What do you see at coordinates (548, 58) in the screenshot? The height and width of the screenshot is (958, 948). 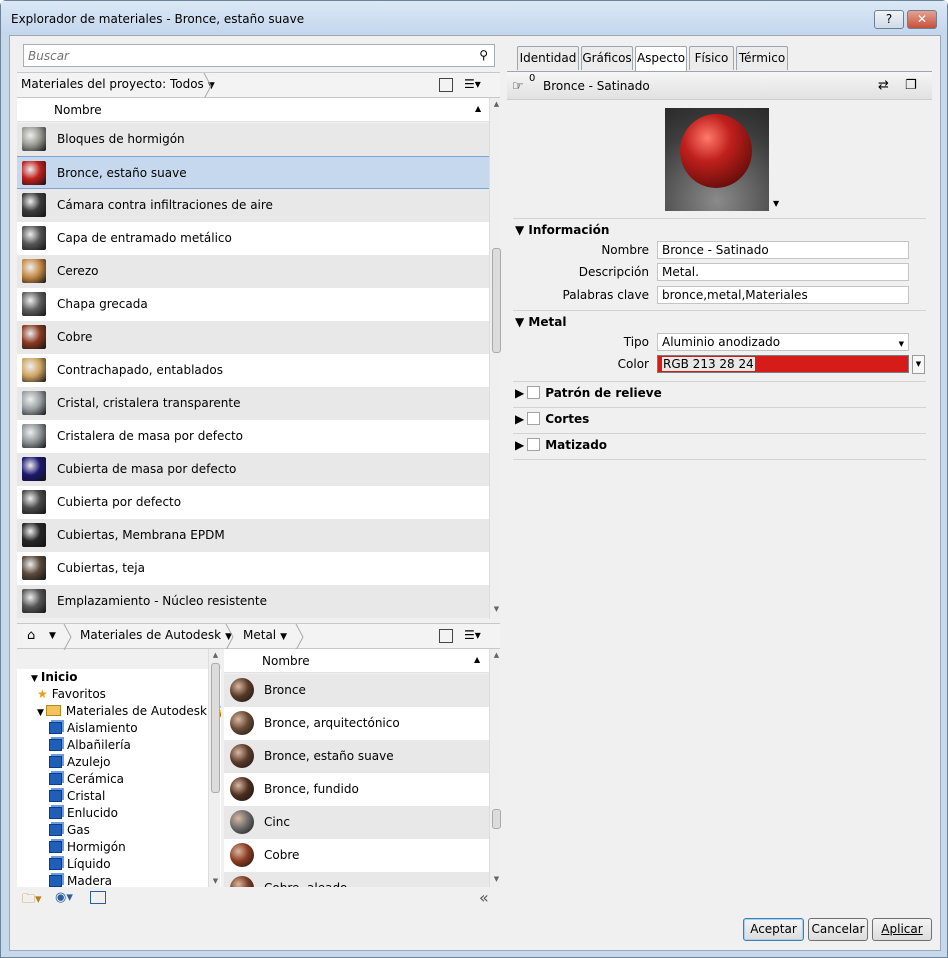 I see `tab-identidad: Identidad` at bounding box center [548, 58].